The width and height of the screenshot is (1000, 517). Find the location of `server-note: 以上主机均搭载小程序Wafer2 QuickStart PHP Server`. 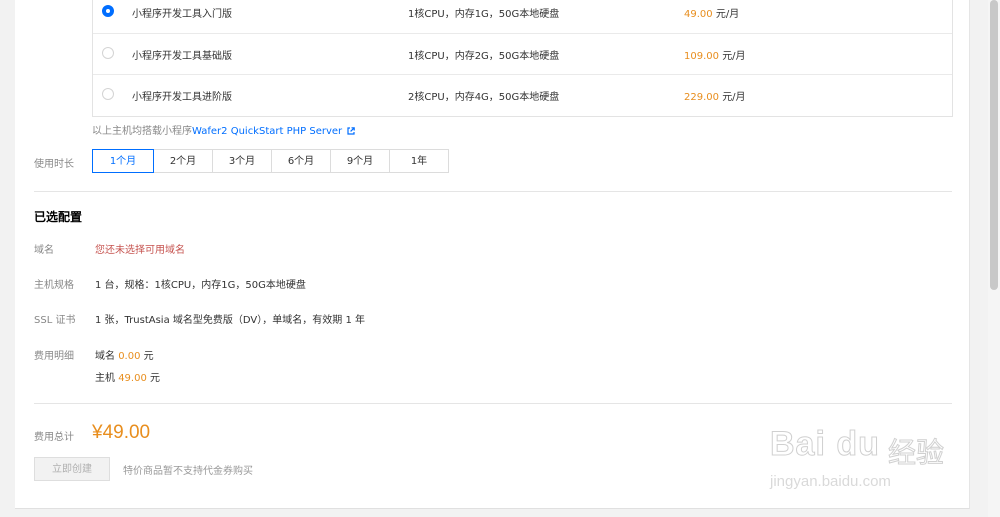

server-note: 以上主机均搭载小程序Wafer2 QuickStart PHP Server is located at coordinates (223, 129).